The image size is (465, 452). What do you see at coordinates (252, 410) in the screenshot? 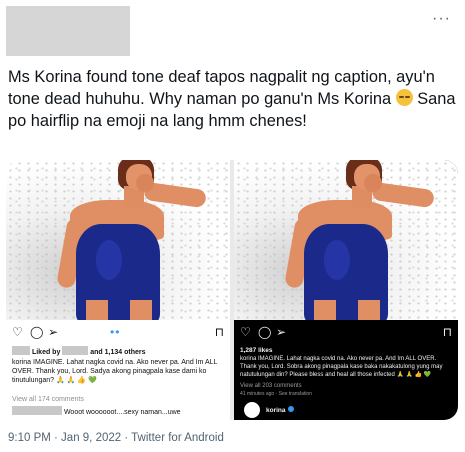
I see `avatar` at bounding box center [252, 410].